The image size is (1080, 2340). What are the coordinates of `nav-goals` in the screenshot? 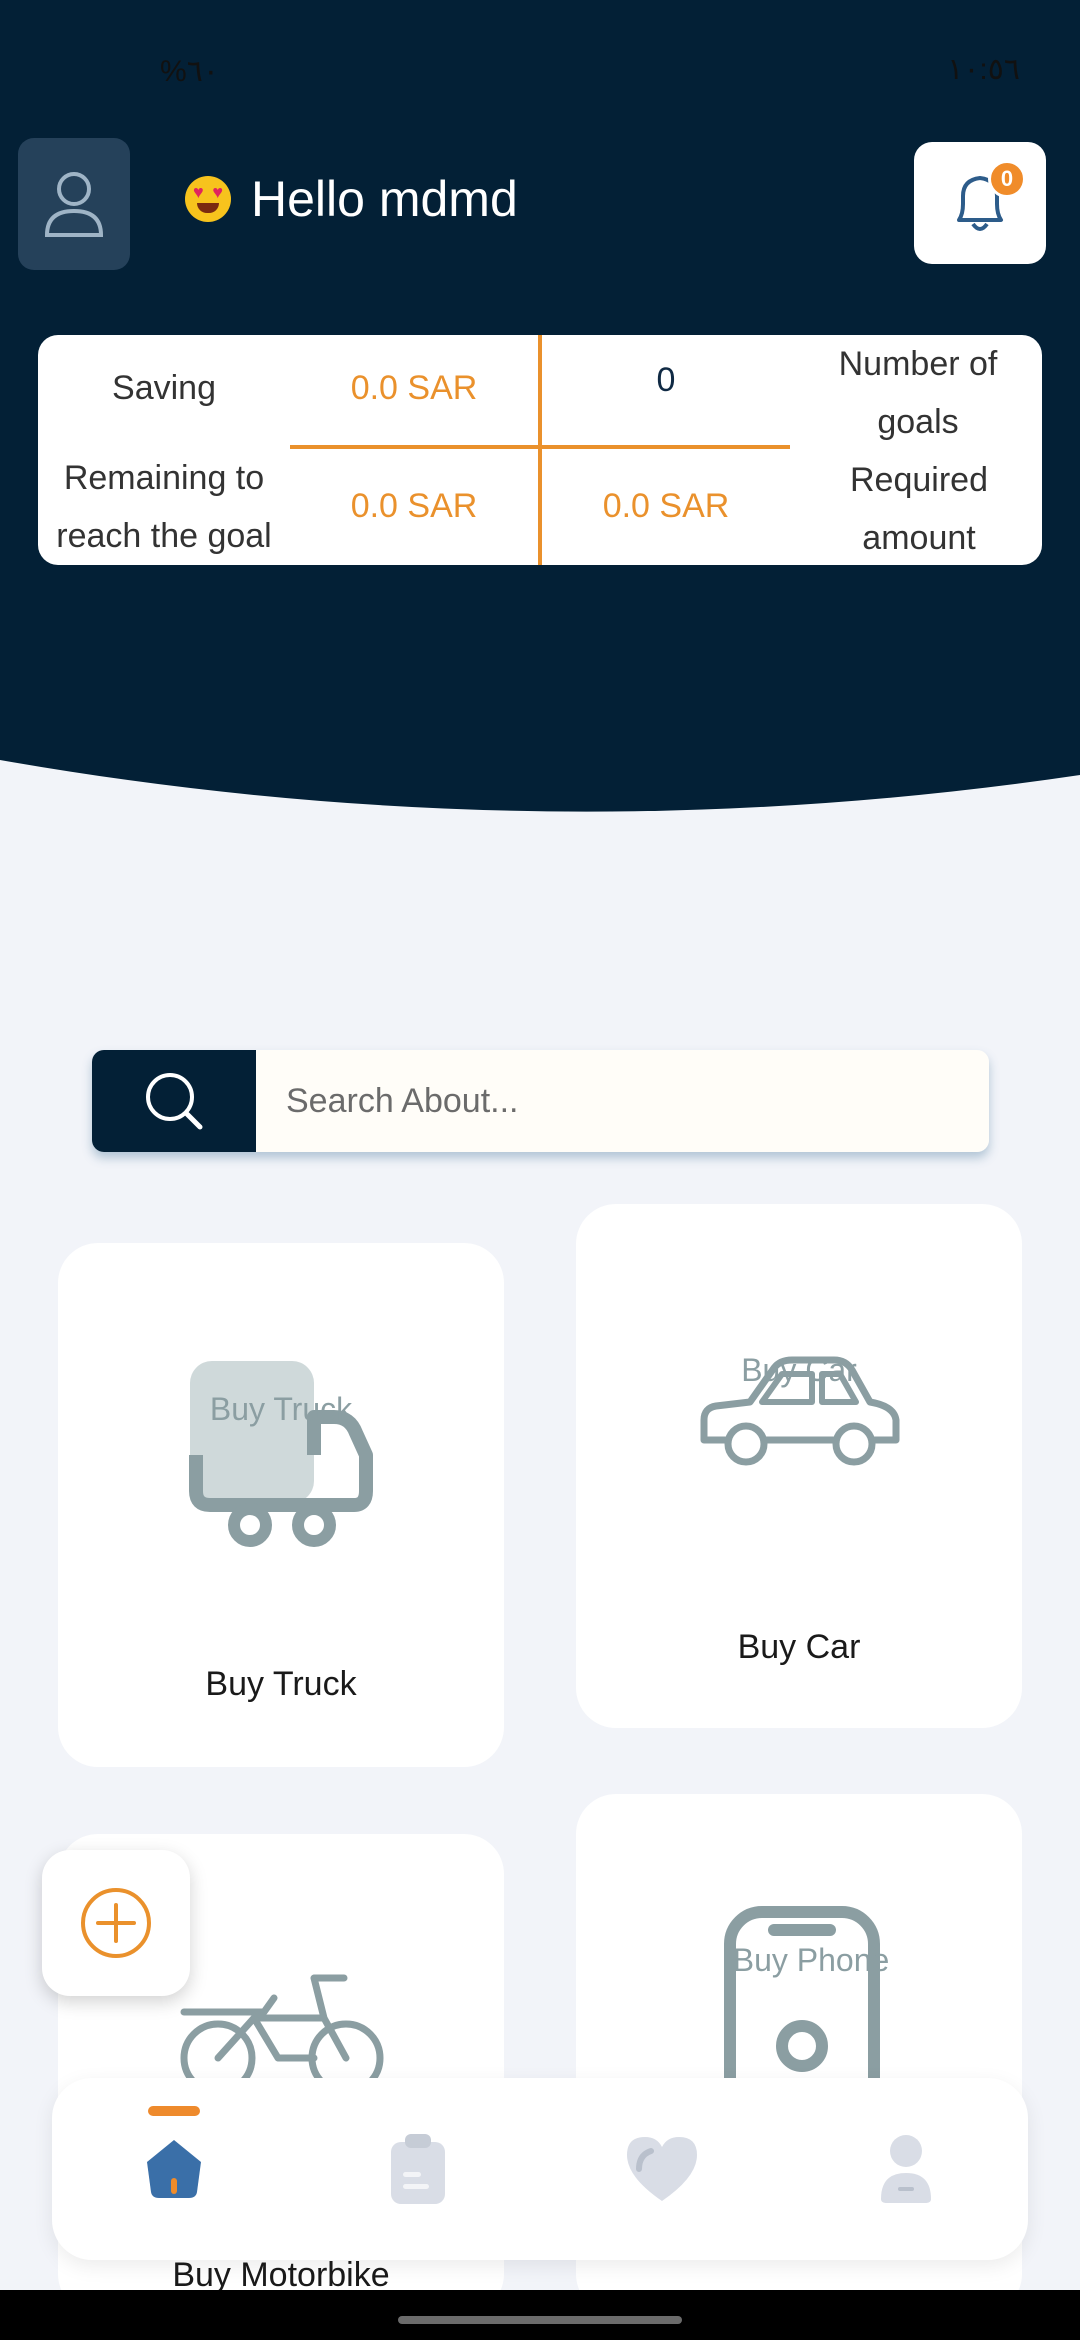 It's located at (418, 2169).